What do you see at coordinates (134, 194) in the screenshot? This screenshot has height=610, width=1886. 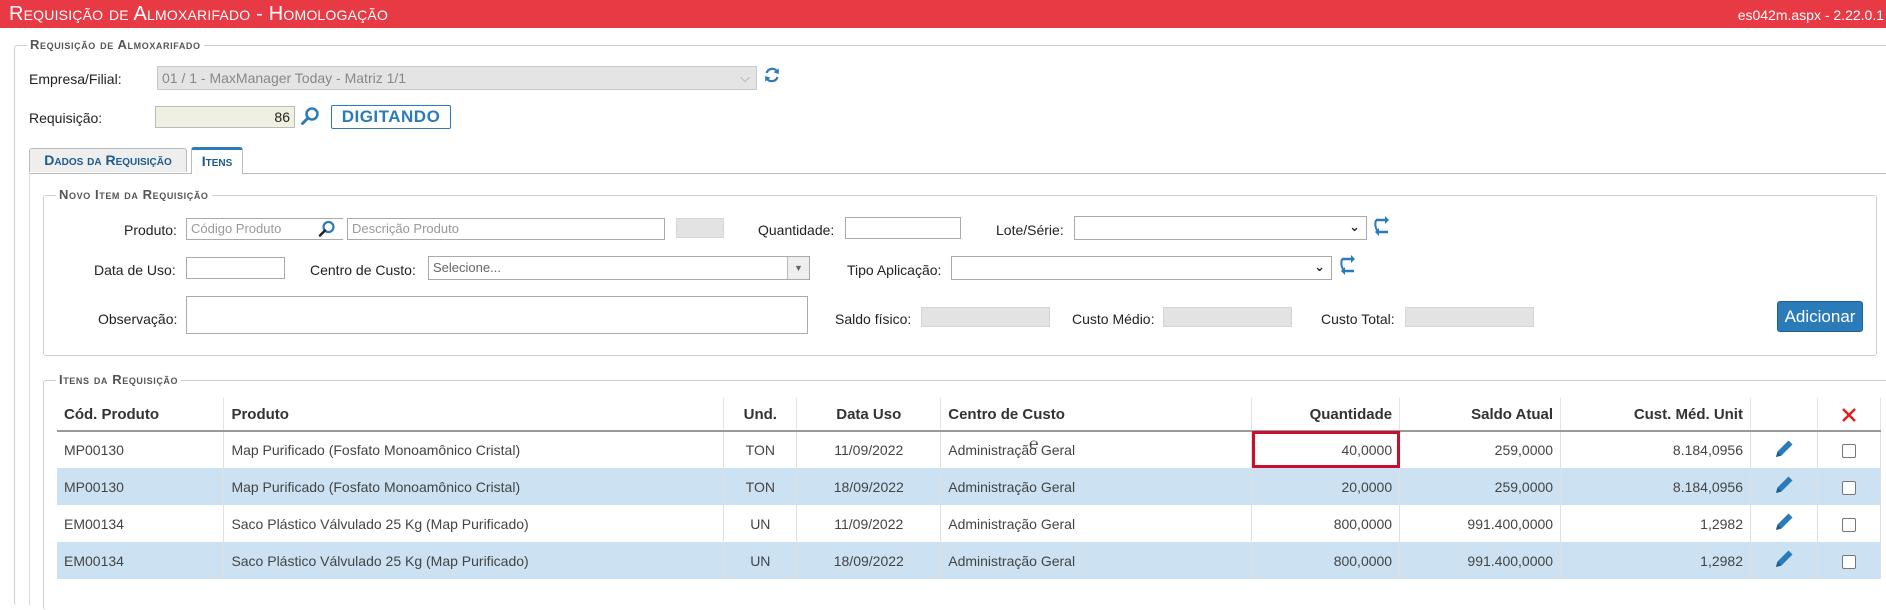 I see `novo-item-legend: Novo Item da Requisição` at bounding box center [134, 194].